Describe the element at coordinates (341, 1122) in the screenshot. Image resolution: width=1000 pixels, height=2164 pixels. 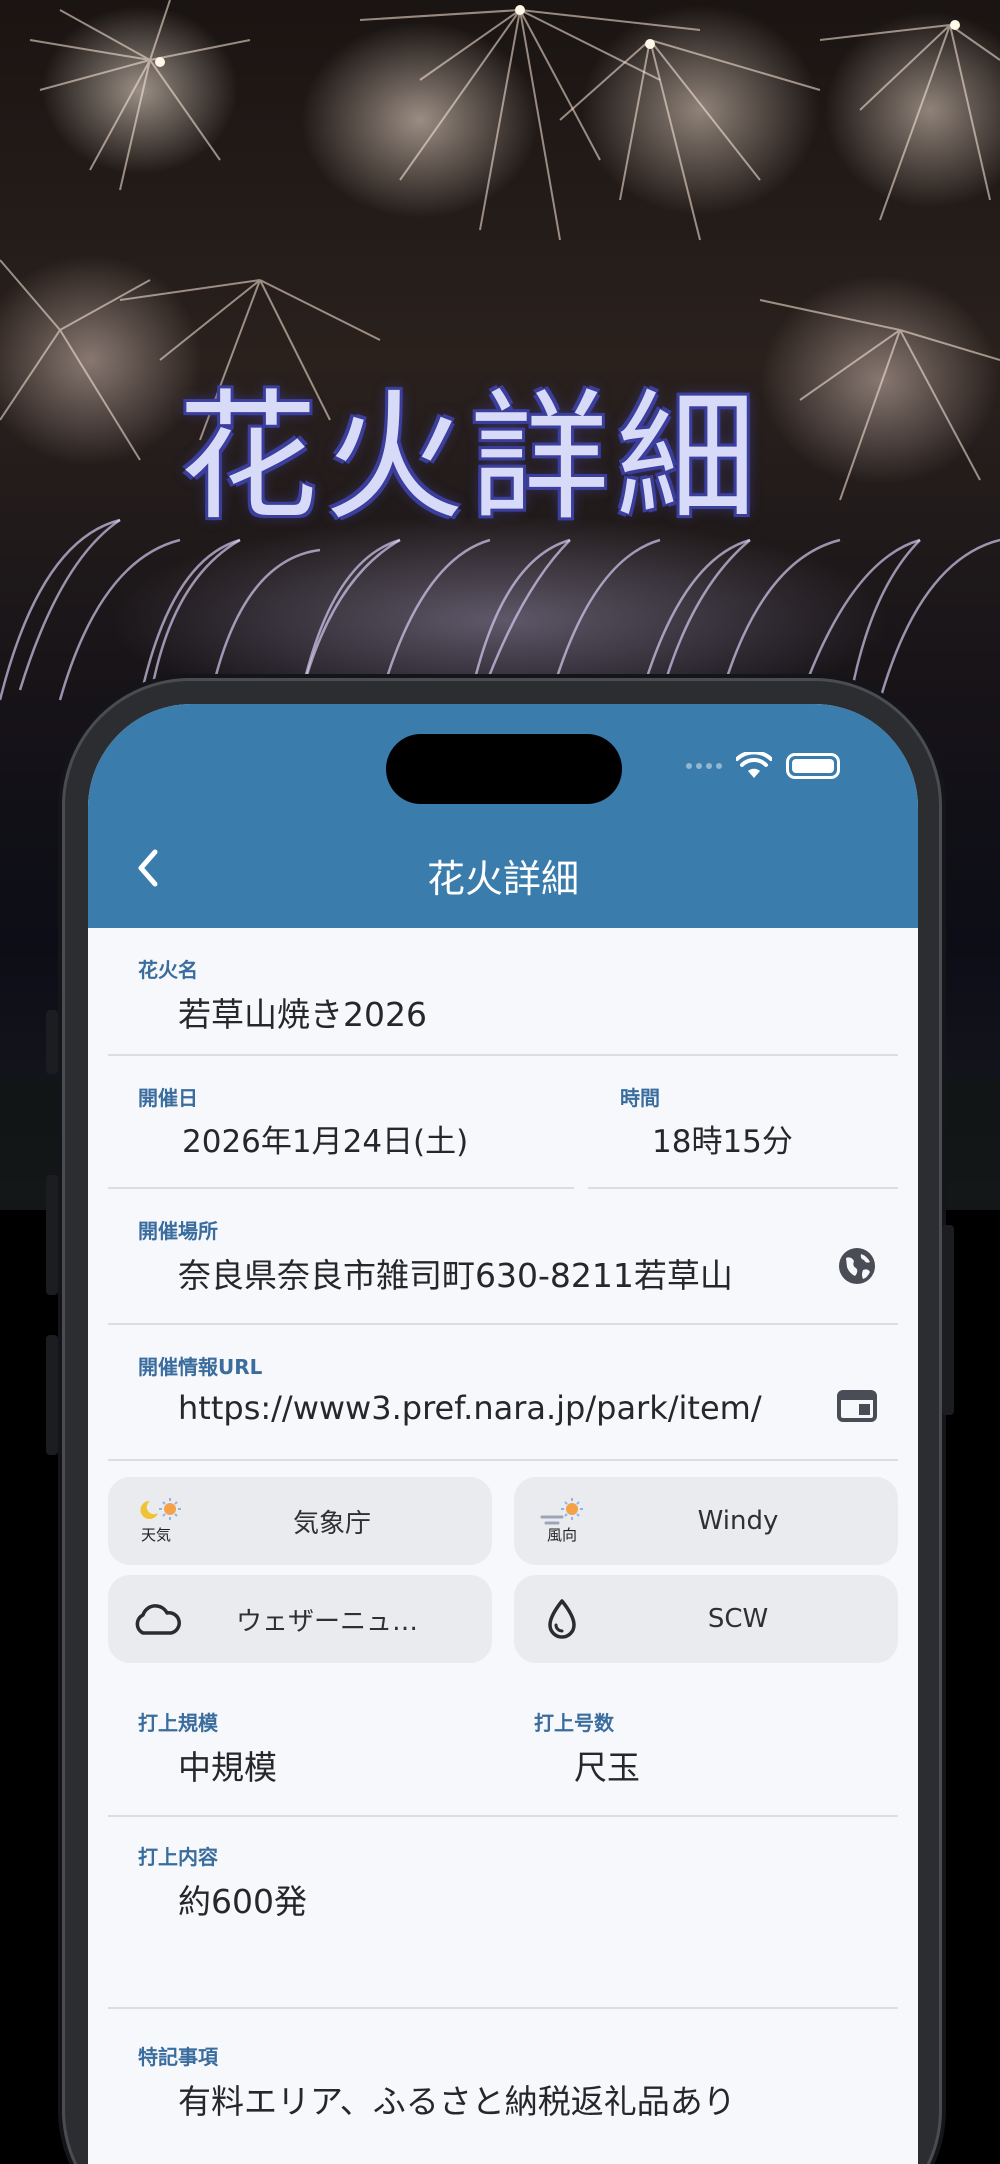
I see `field-date: 開催日 2026年1月24日(土)` at that location.